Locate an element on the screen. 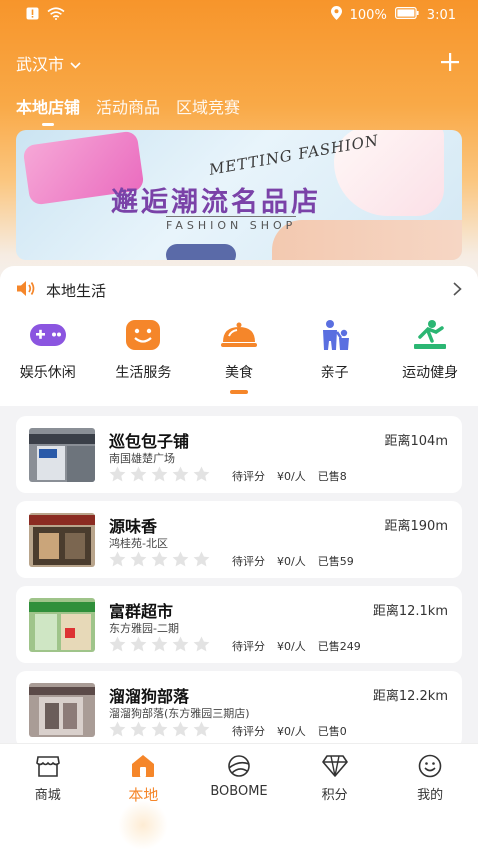  status-bar: 100% 3:01 is located at coordinates (239, 15).